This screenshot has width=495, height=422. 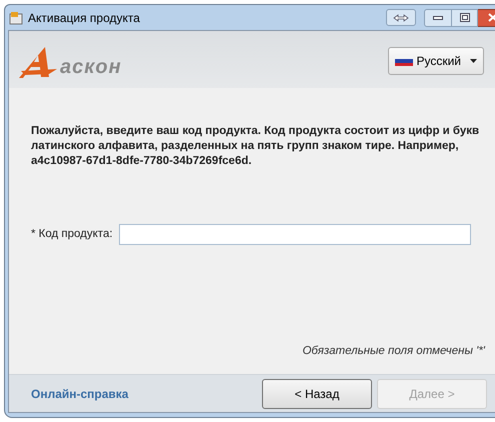 I want to click on maximize-icon, so click(x=465, y=17).